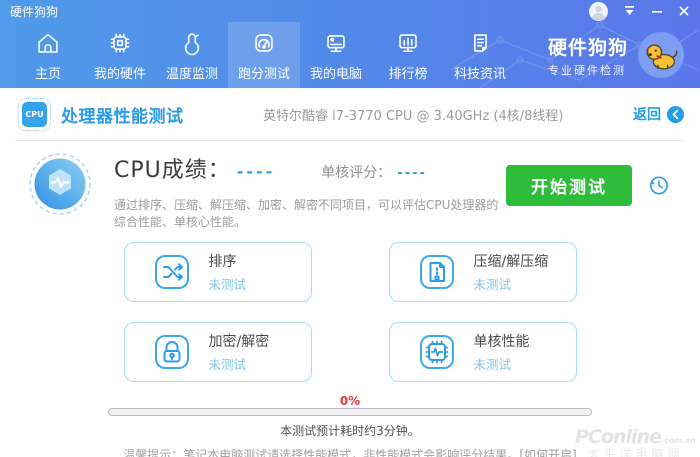 Image resolution: width=700 pixels, height=457 pixels. Describe the element at coordinates (171, 352) in the screenshot. I see `lock-icon` at that location.